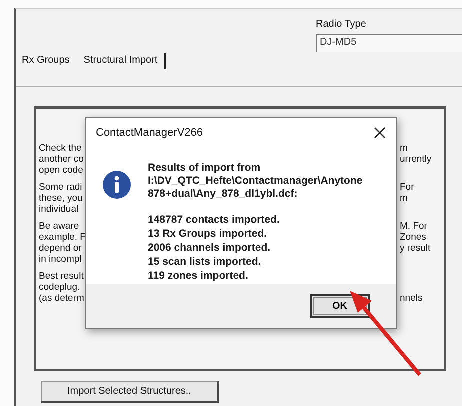  Describe the element at coordinates (255, 181) in the screenshot. I see `message-text: I:\DV_QTC_Hefte\Contactmanager\Anytone` at that location.